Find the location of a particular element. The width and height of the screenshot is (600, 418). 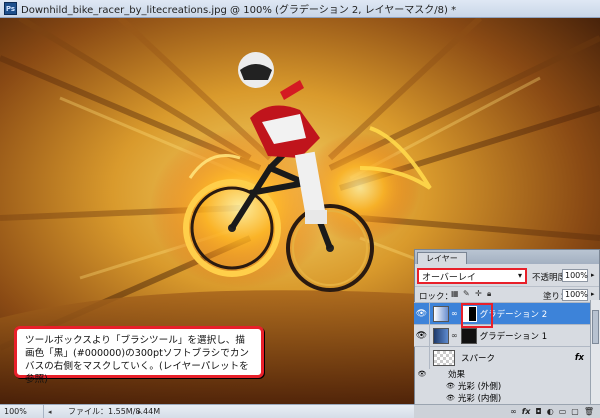

scrollbar-thumb is located at coordinates (595, 327).